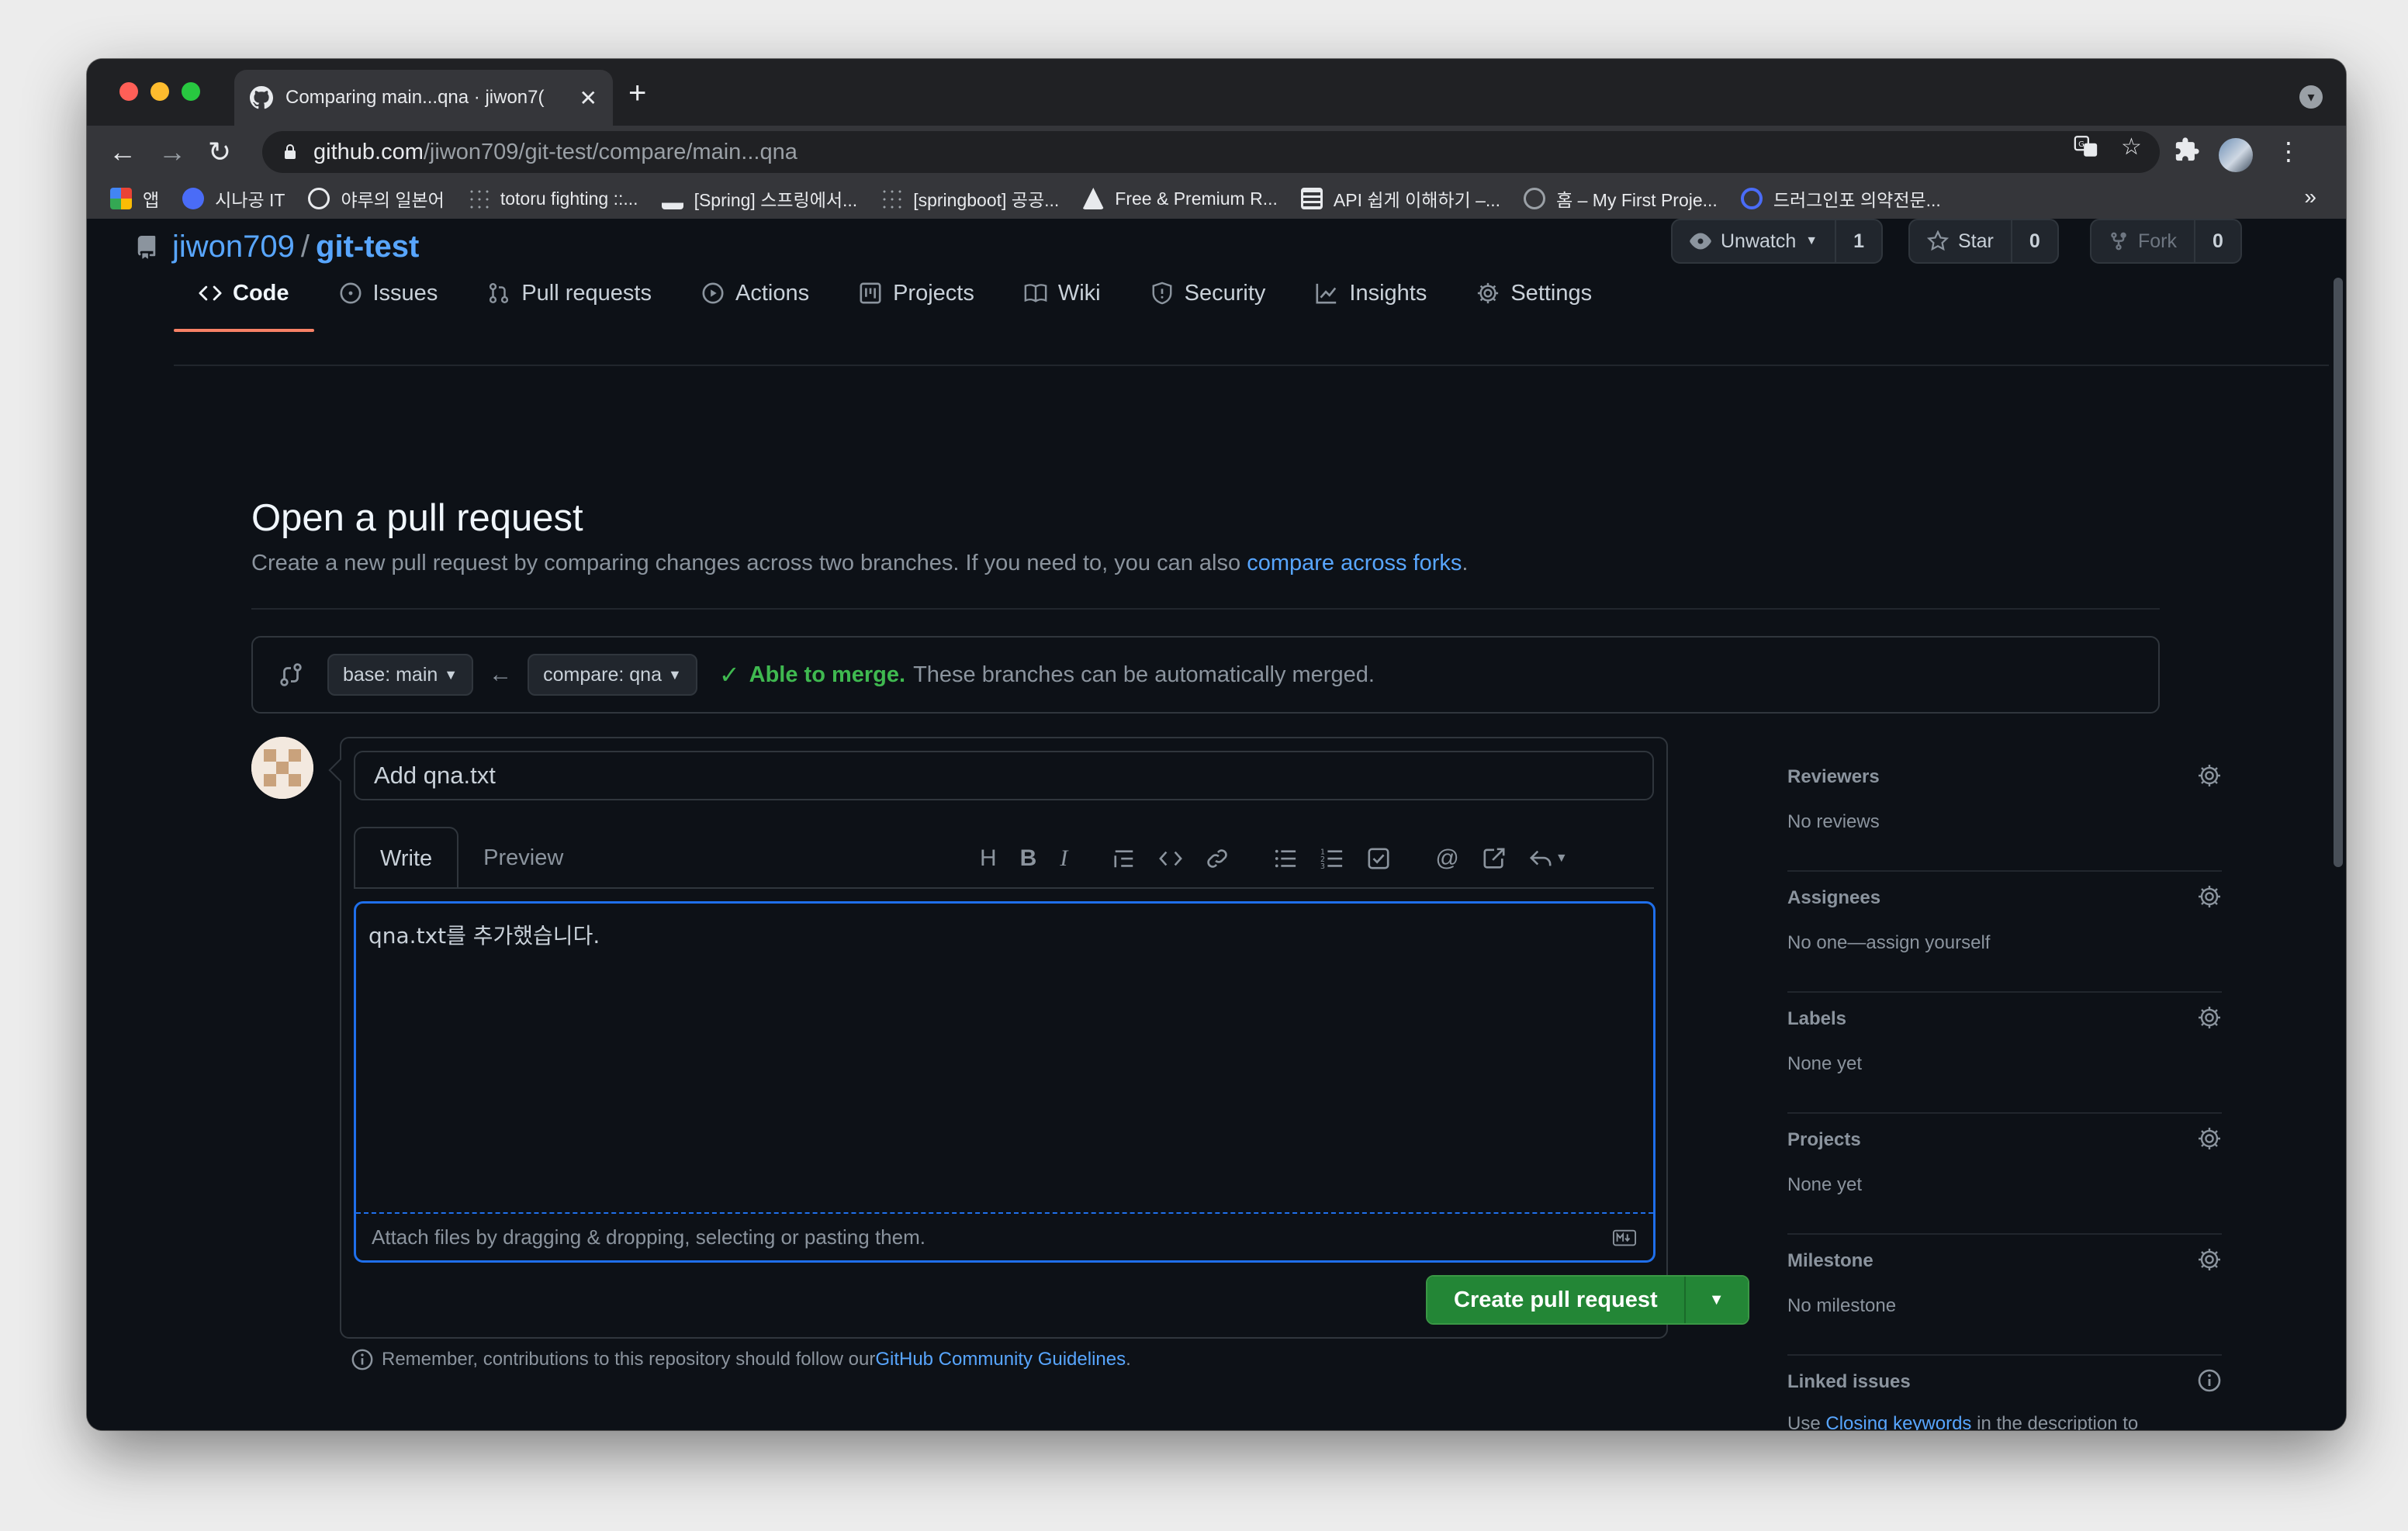 The image size is (2408, 1531). I want to click on project-icon, so click(870, 293).